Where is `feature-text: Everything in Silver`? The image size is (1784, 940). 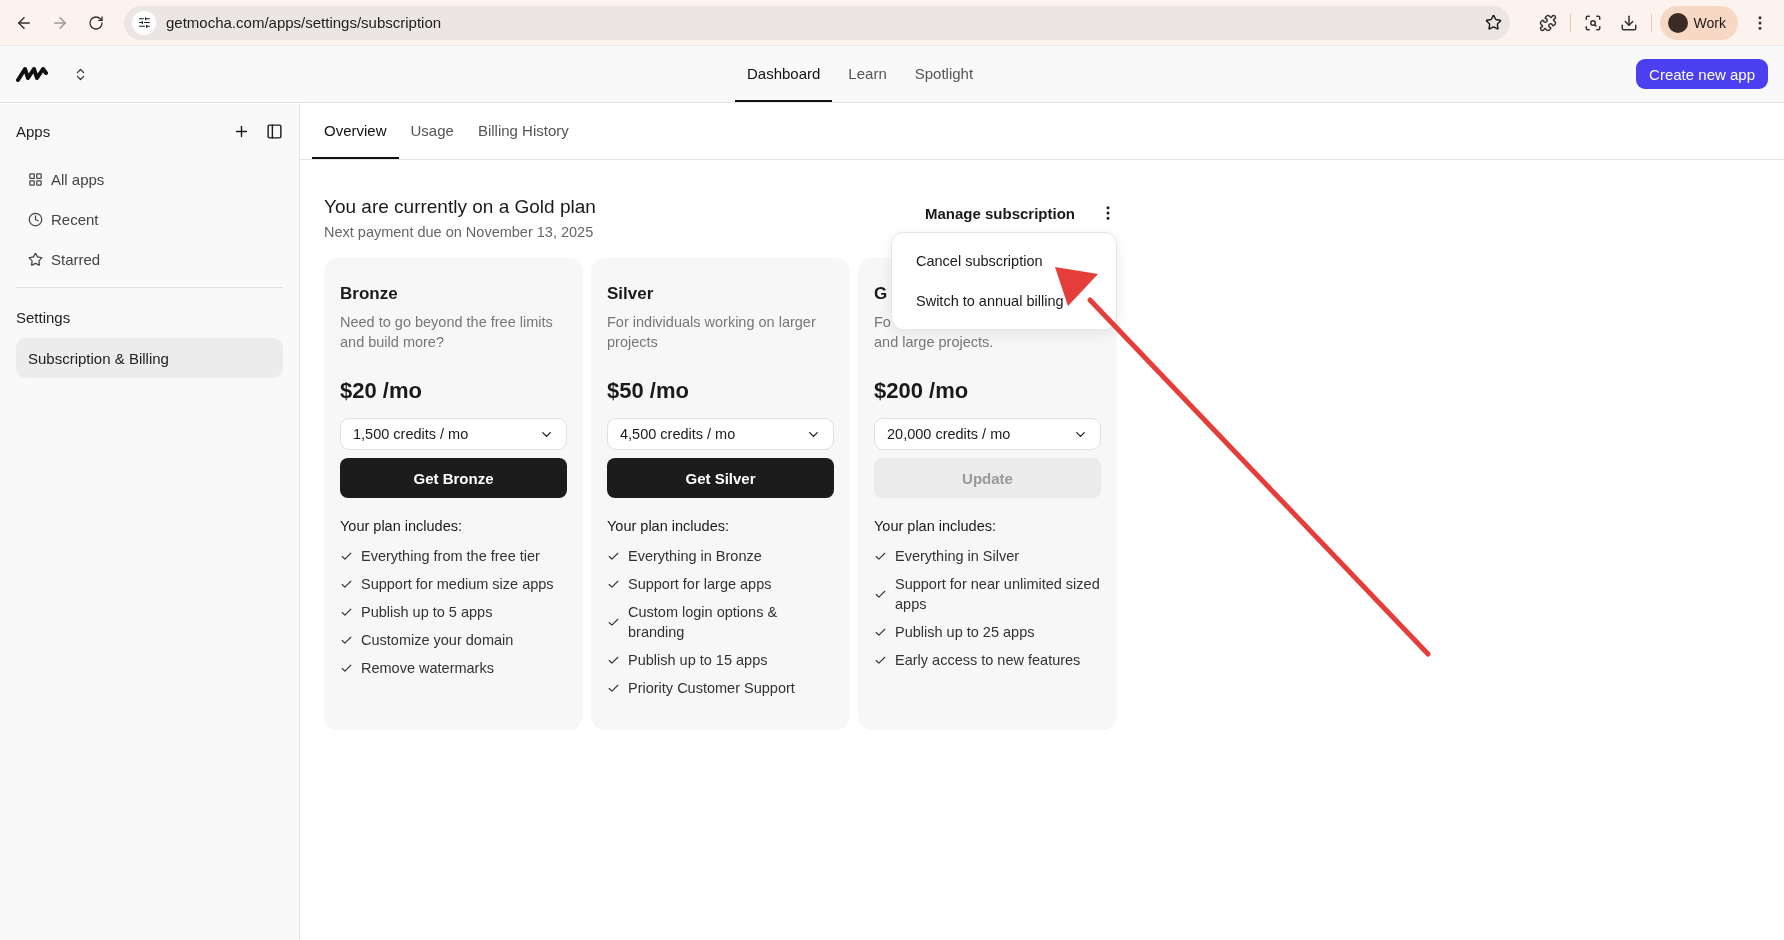
feature-text: Everything in Silver is located at coordinates (957, 556).